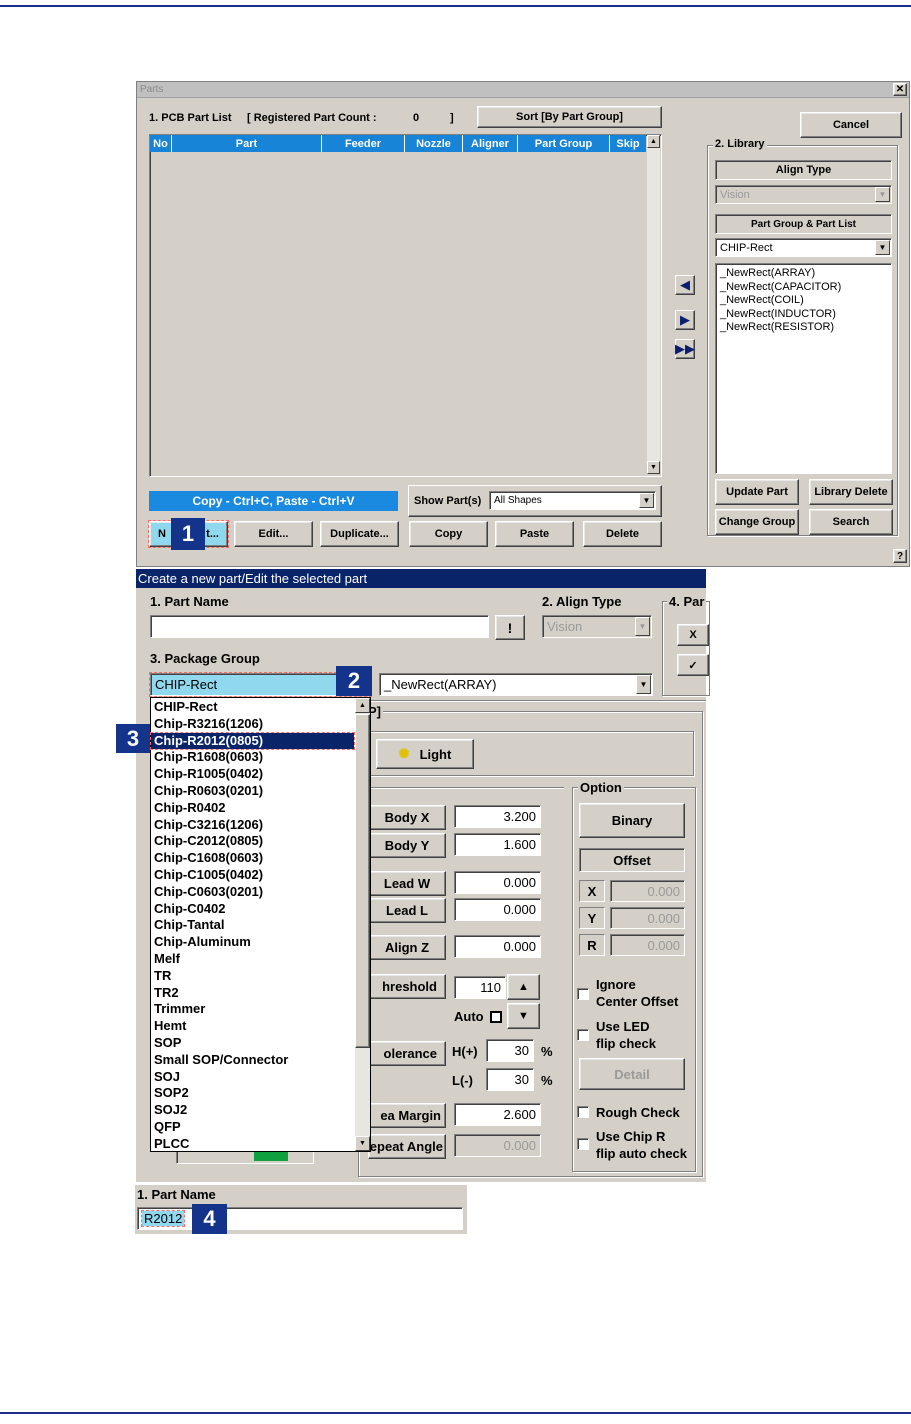  Describe the element at coordinates (252, 724) in the screenshot. I see `dropdown-item: Chip-R3216(1206)` at that location.